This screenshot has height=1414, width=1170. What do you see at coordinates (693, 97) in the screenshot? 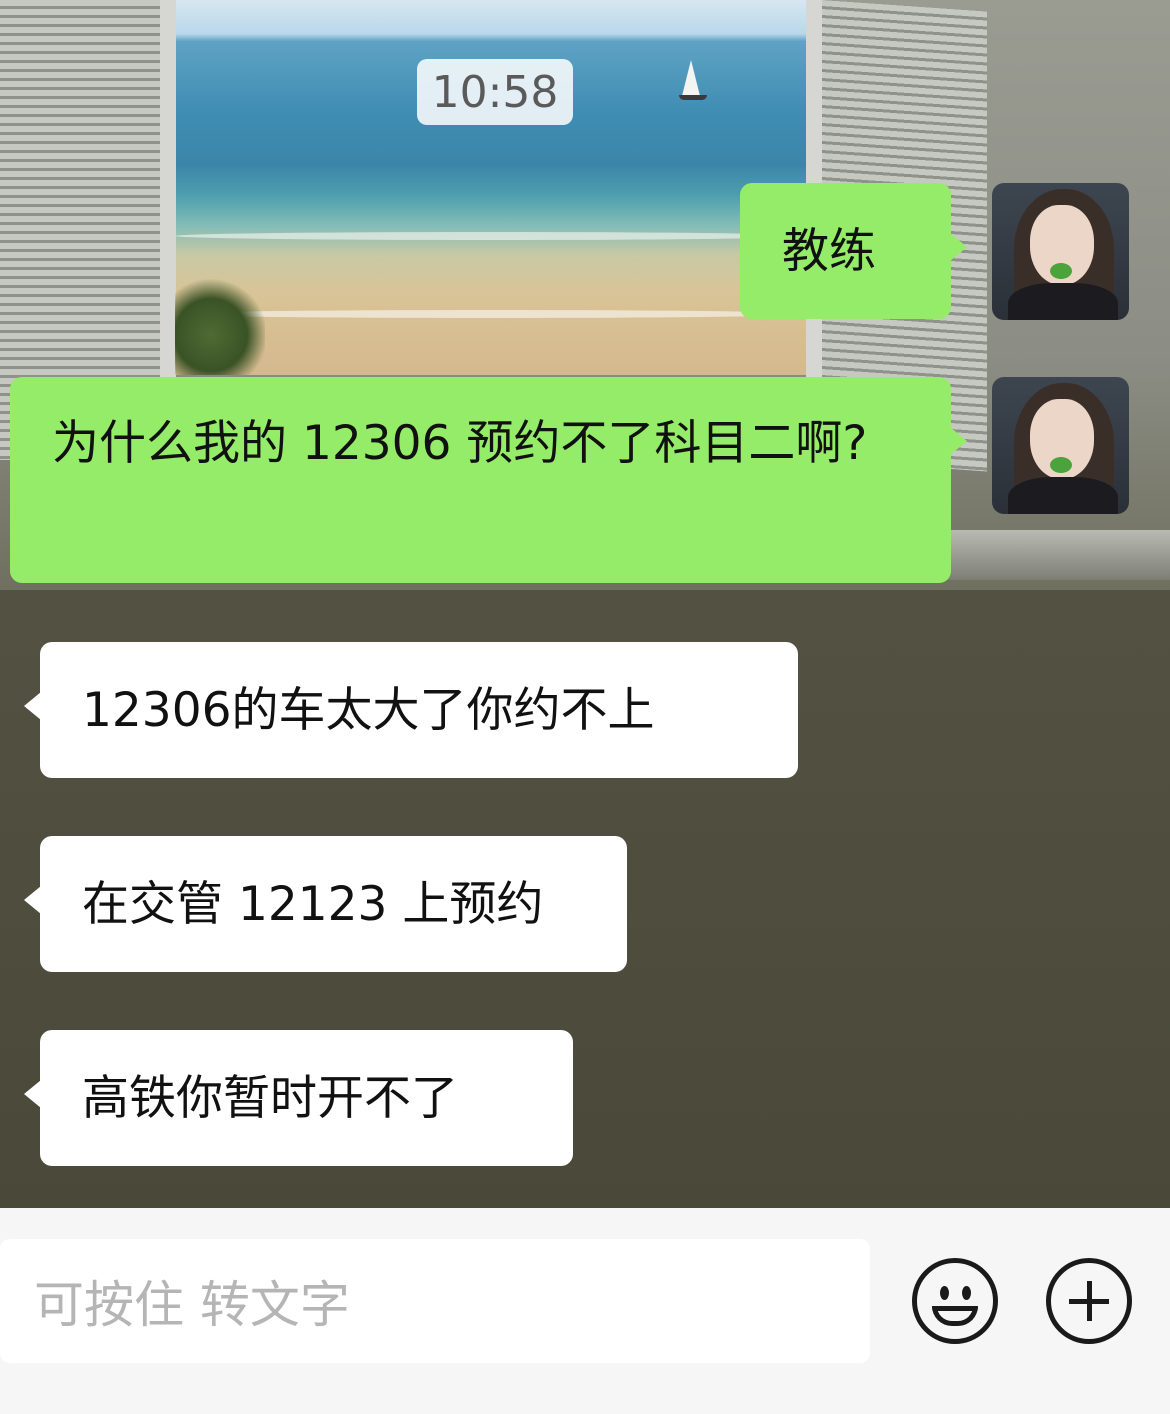
I see `sailboat-hull` at bounding box center [693, 97].